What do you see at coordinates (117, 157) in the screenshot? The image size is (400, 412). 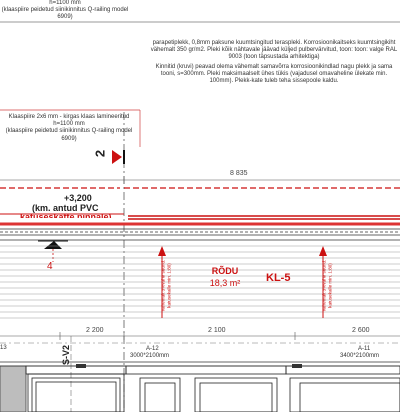 I see `section-arrow-icon` at bounding box center [117, 157].